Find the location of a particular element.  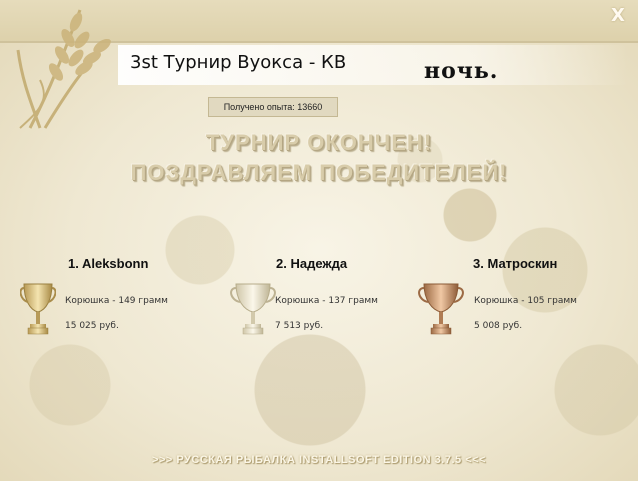

time-of-day-label: ночь. is located at coordinates (461, 71).